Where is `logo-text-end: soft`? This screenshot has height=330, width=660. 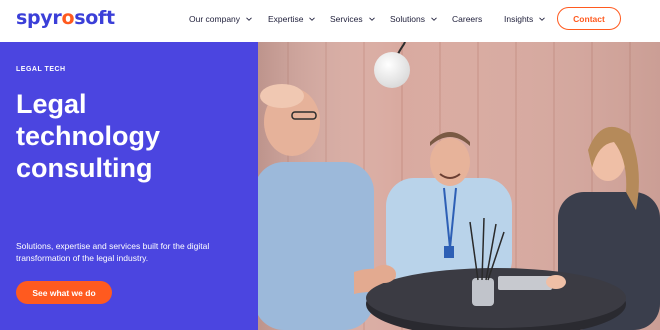
logo-text-end: soft is located at coordinates (94, 18).